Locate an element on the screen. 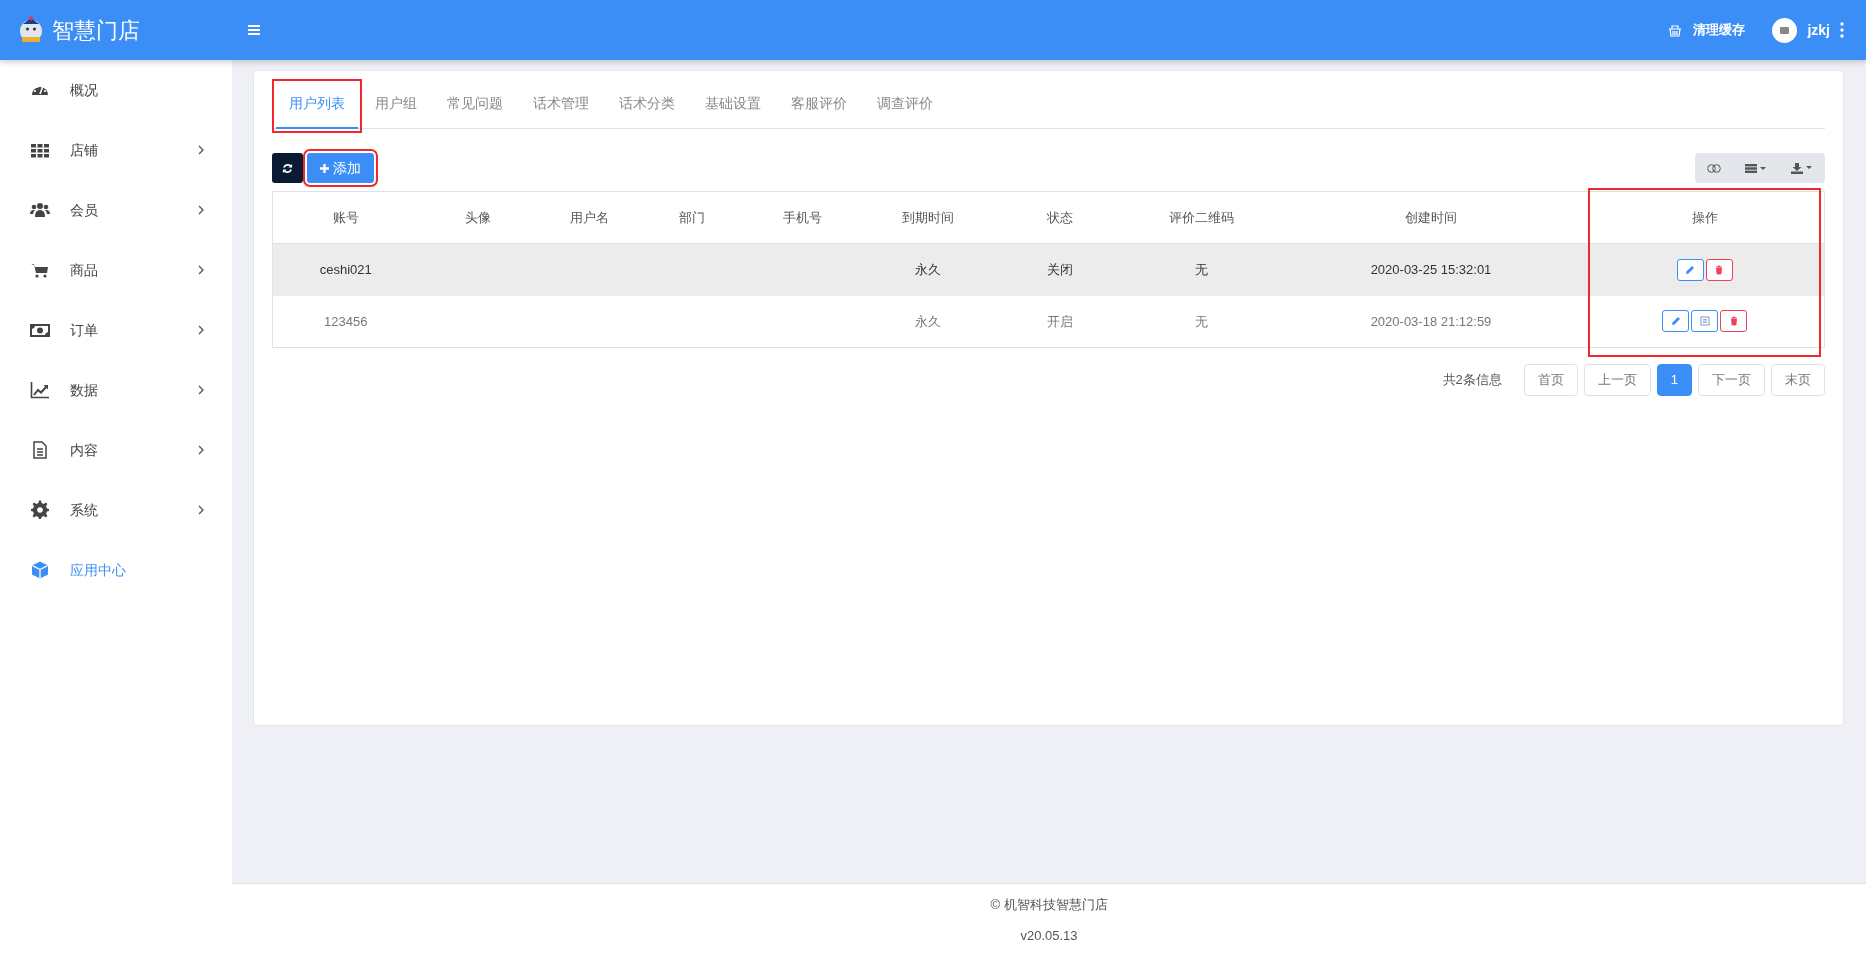  sidebar-item: 系统 is located at coordinates (116, 510).